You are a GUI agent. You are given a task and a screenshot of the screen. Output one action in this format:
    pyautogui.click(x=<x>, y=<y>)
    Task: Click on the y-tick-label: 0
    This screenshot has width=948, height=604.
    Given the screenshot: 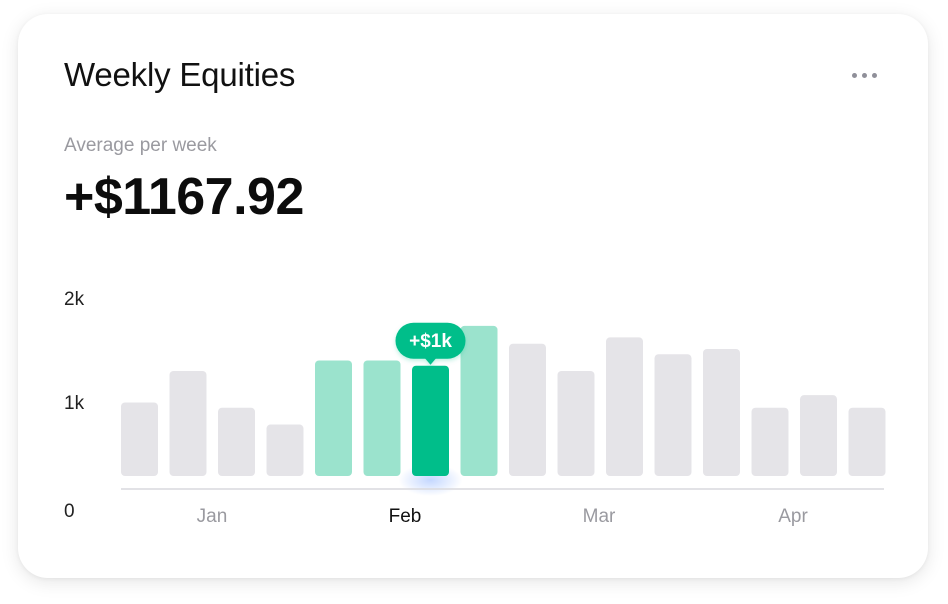 What is the action you would take?
    pyautogui.click(x=69, y=511)
    